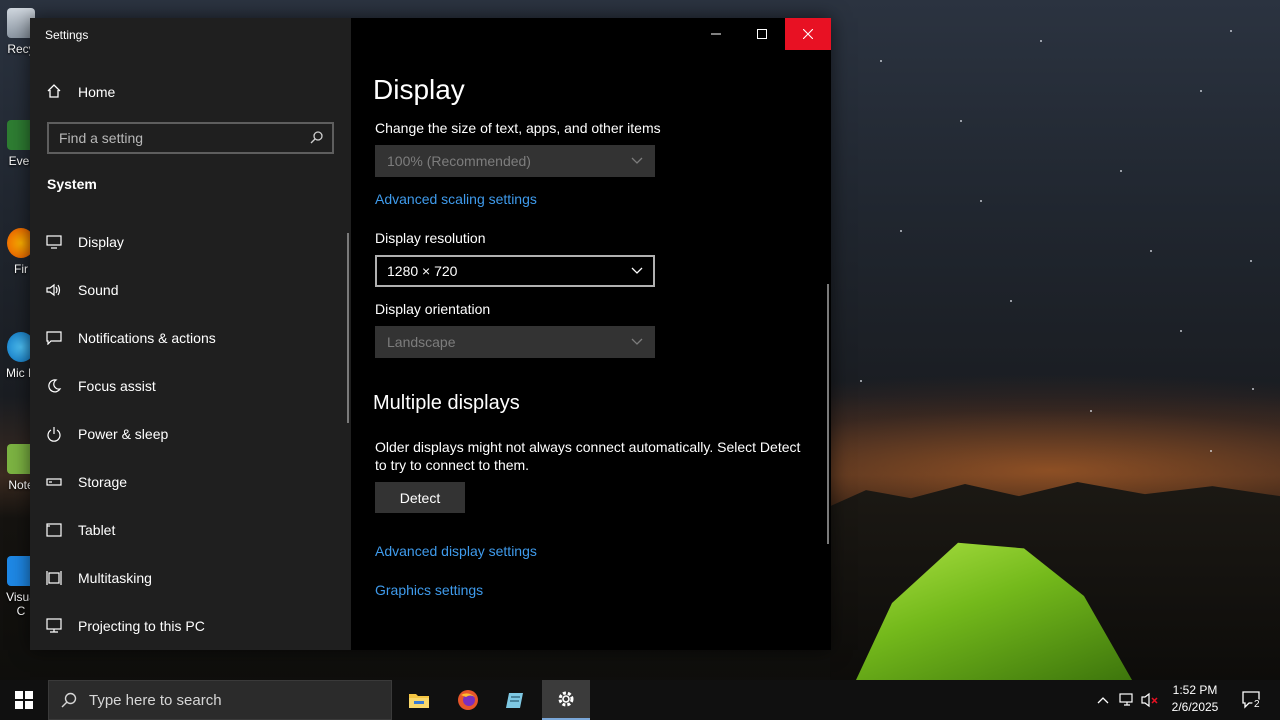  What do you see at coordinates (190, 578) in the screenshot?
I see `sidebar-item-multitasking: Multitasking` at bounding box center [190, 578].